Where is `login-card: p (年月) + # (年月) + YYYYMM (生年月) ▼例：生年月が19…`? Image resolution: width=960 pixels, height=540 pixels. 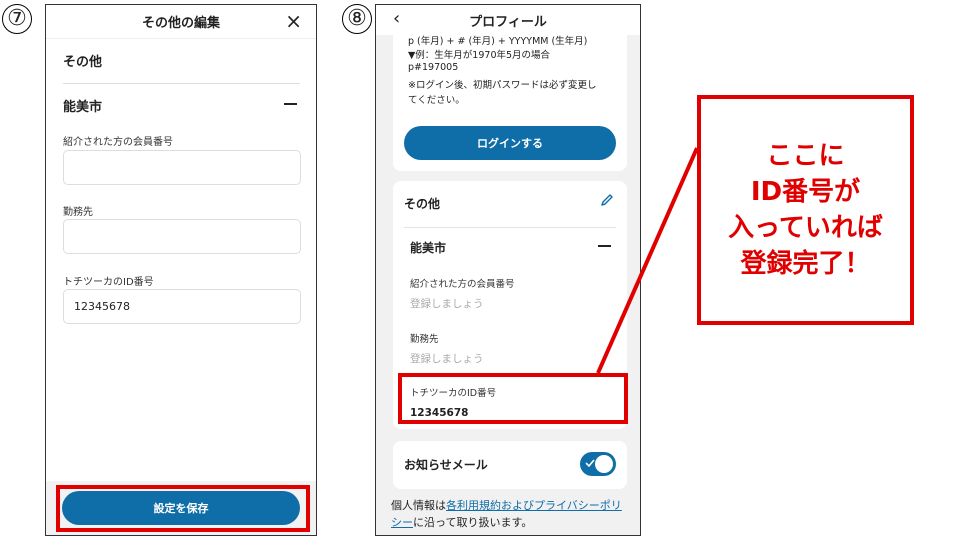 login-card: p (年月) + # (年月) + YYYYMM (生年月) ▼例：生年月が19… is located at coordinates (510, 98).